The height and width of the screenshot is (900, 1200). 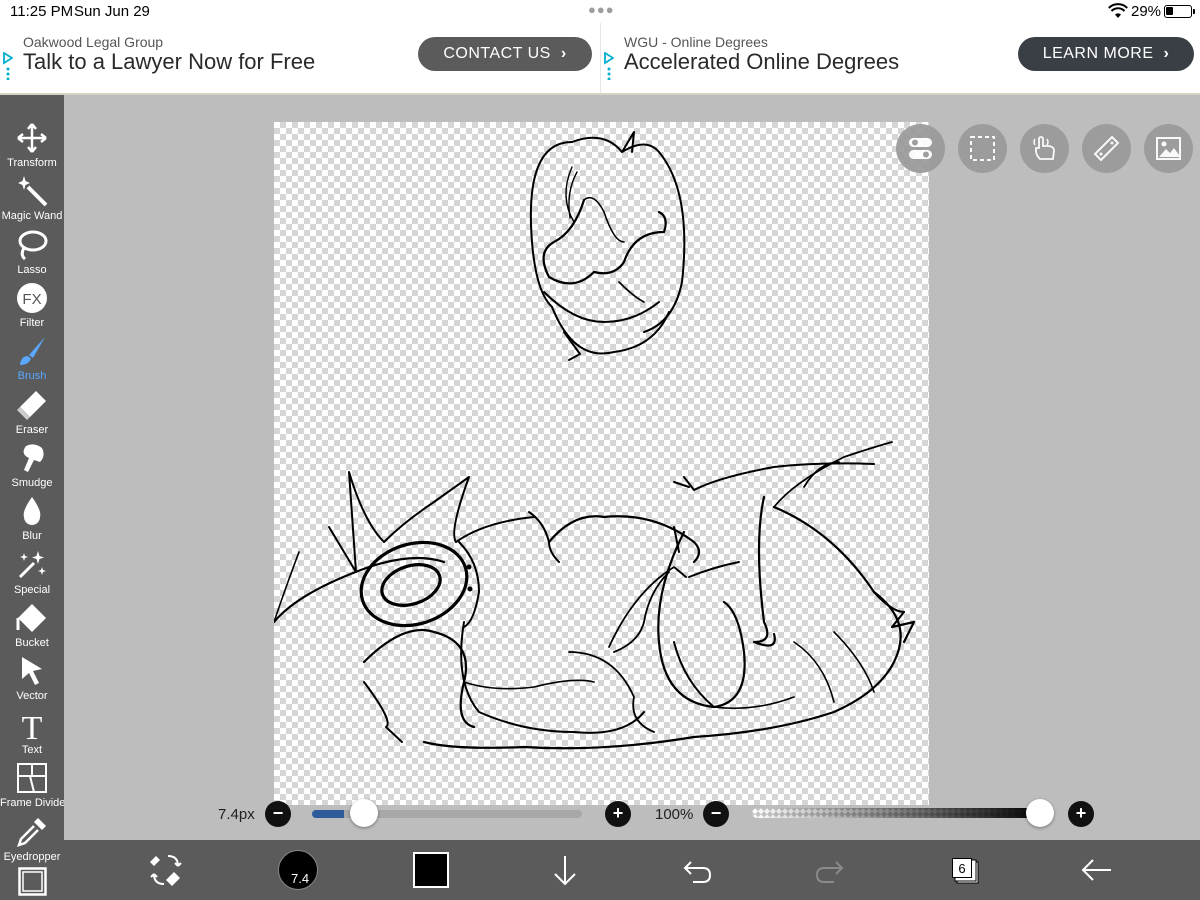 I want to click on tool-bucket: Bucket, so click(x=32, y=628).